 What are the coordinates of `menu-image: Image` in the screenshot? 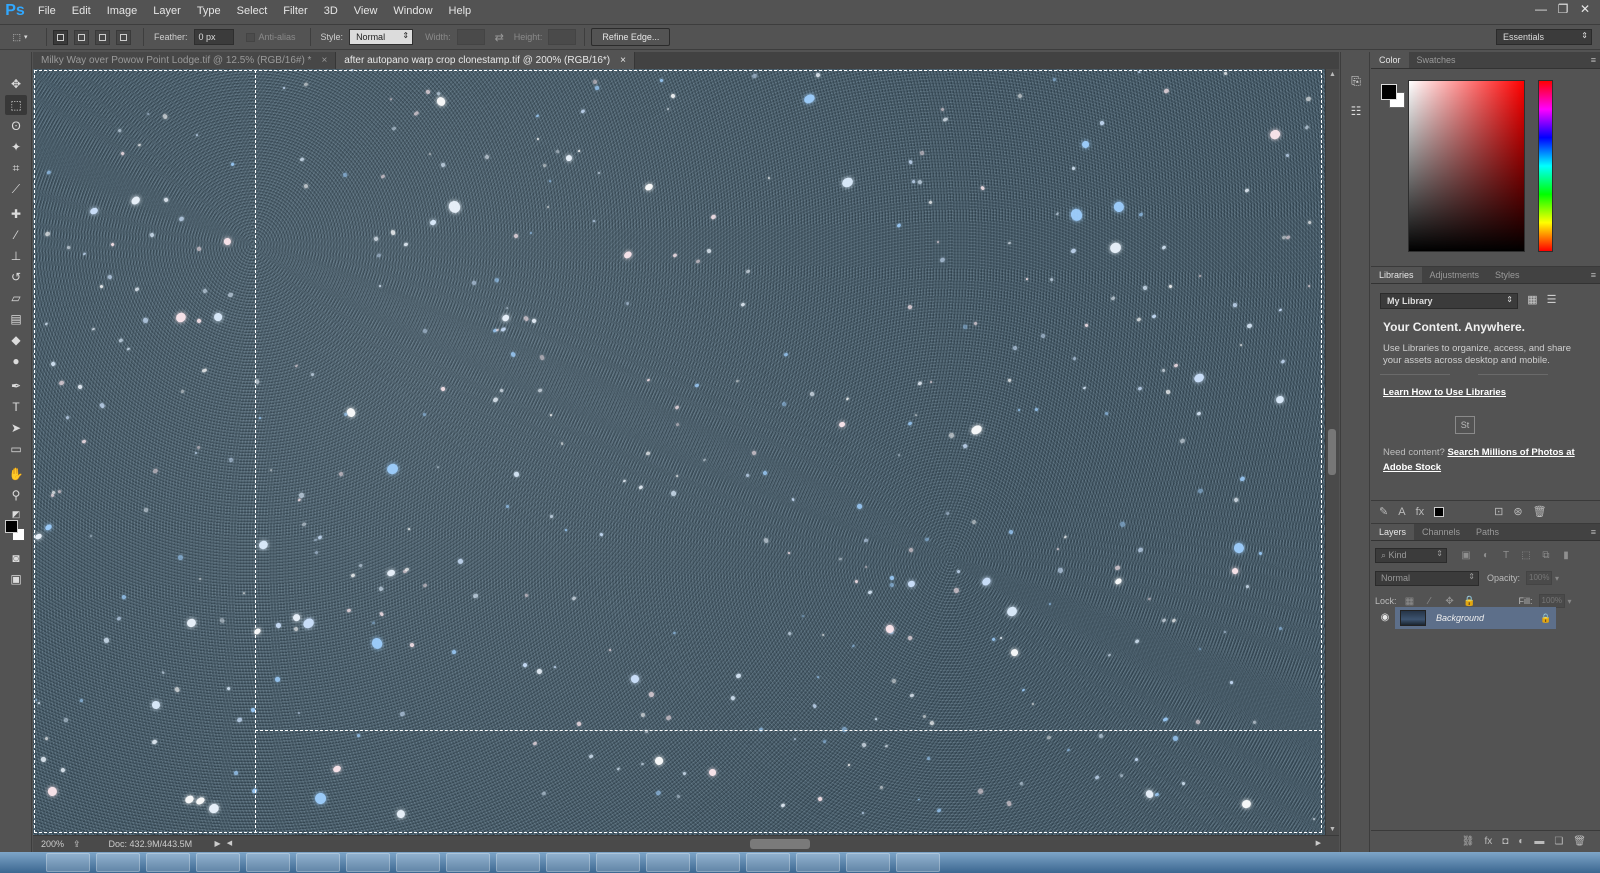 It's located at (122, 11).